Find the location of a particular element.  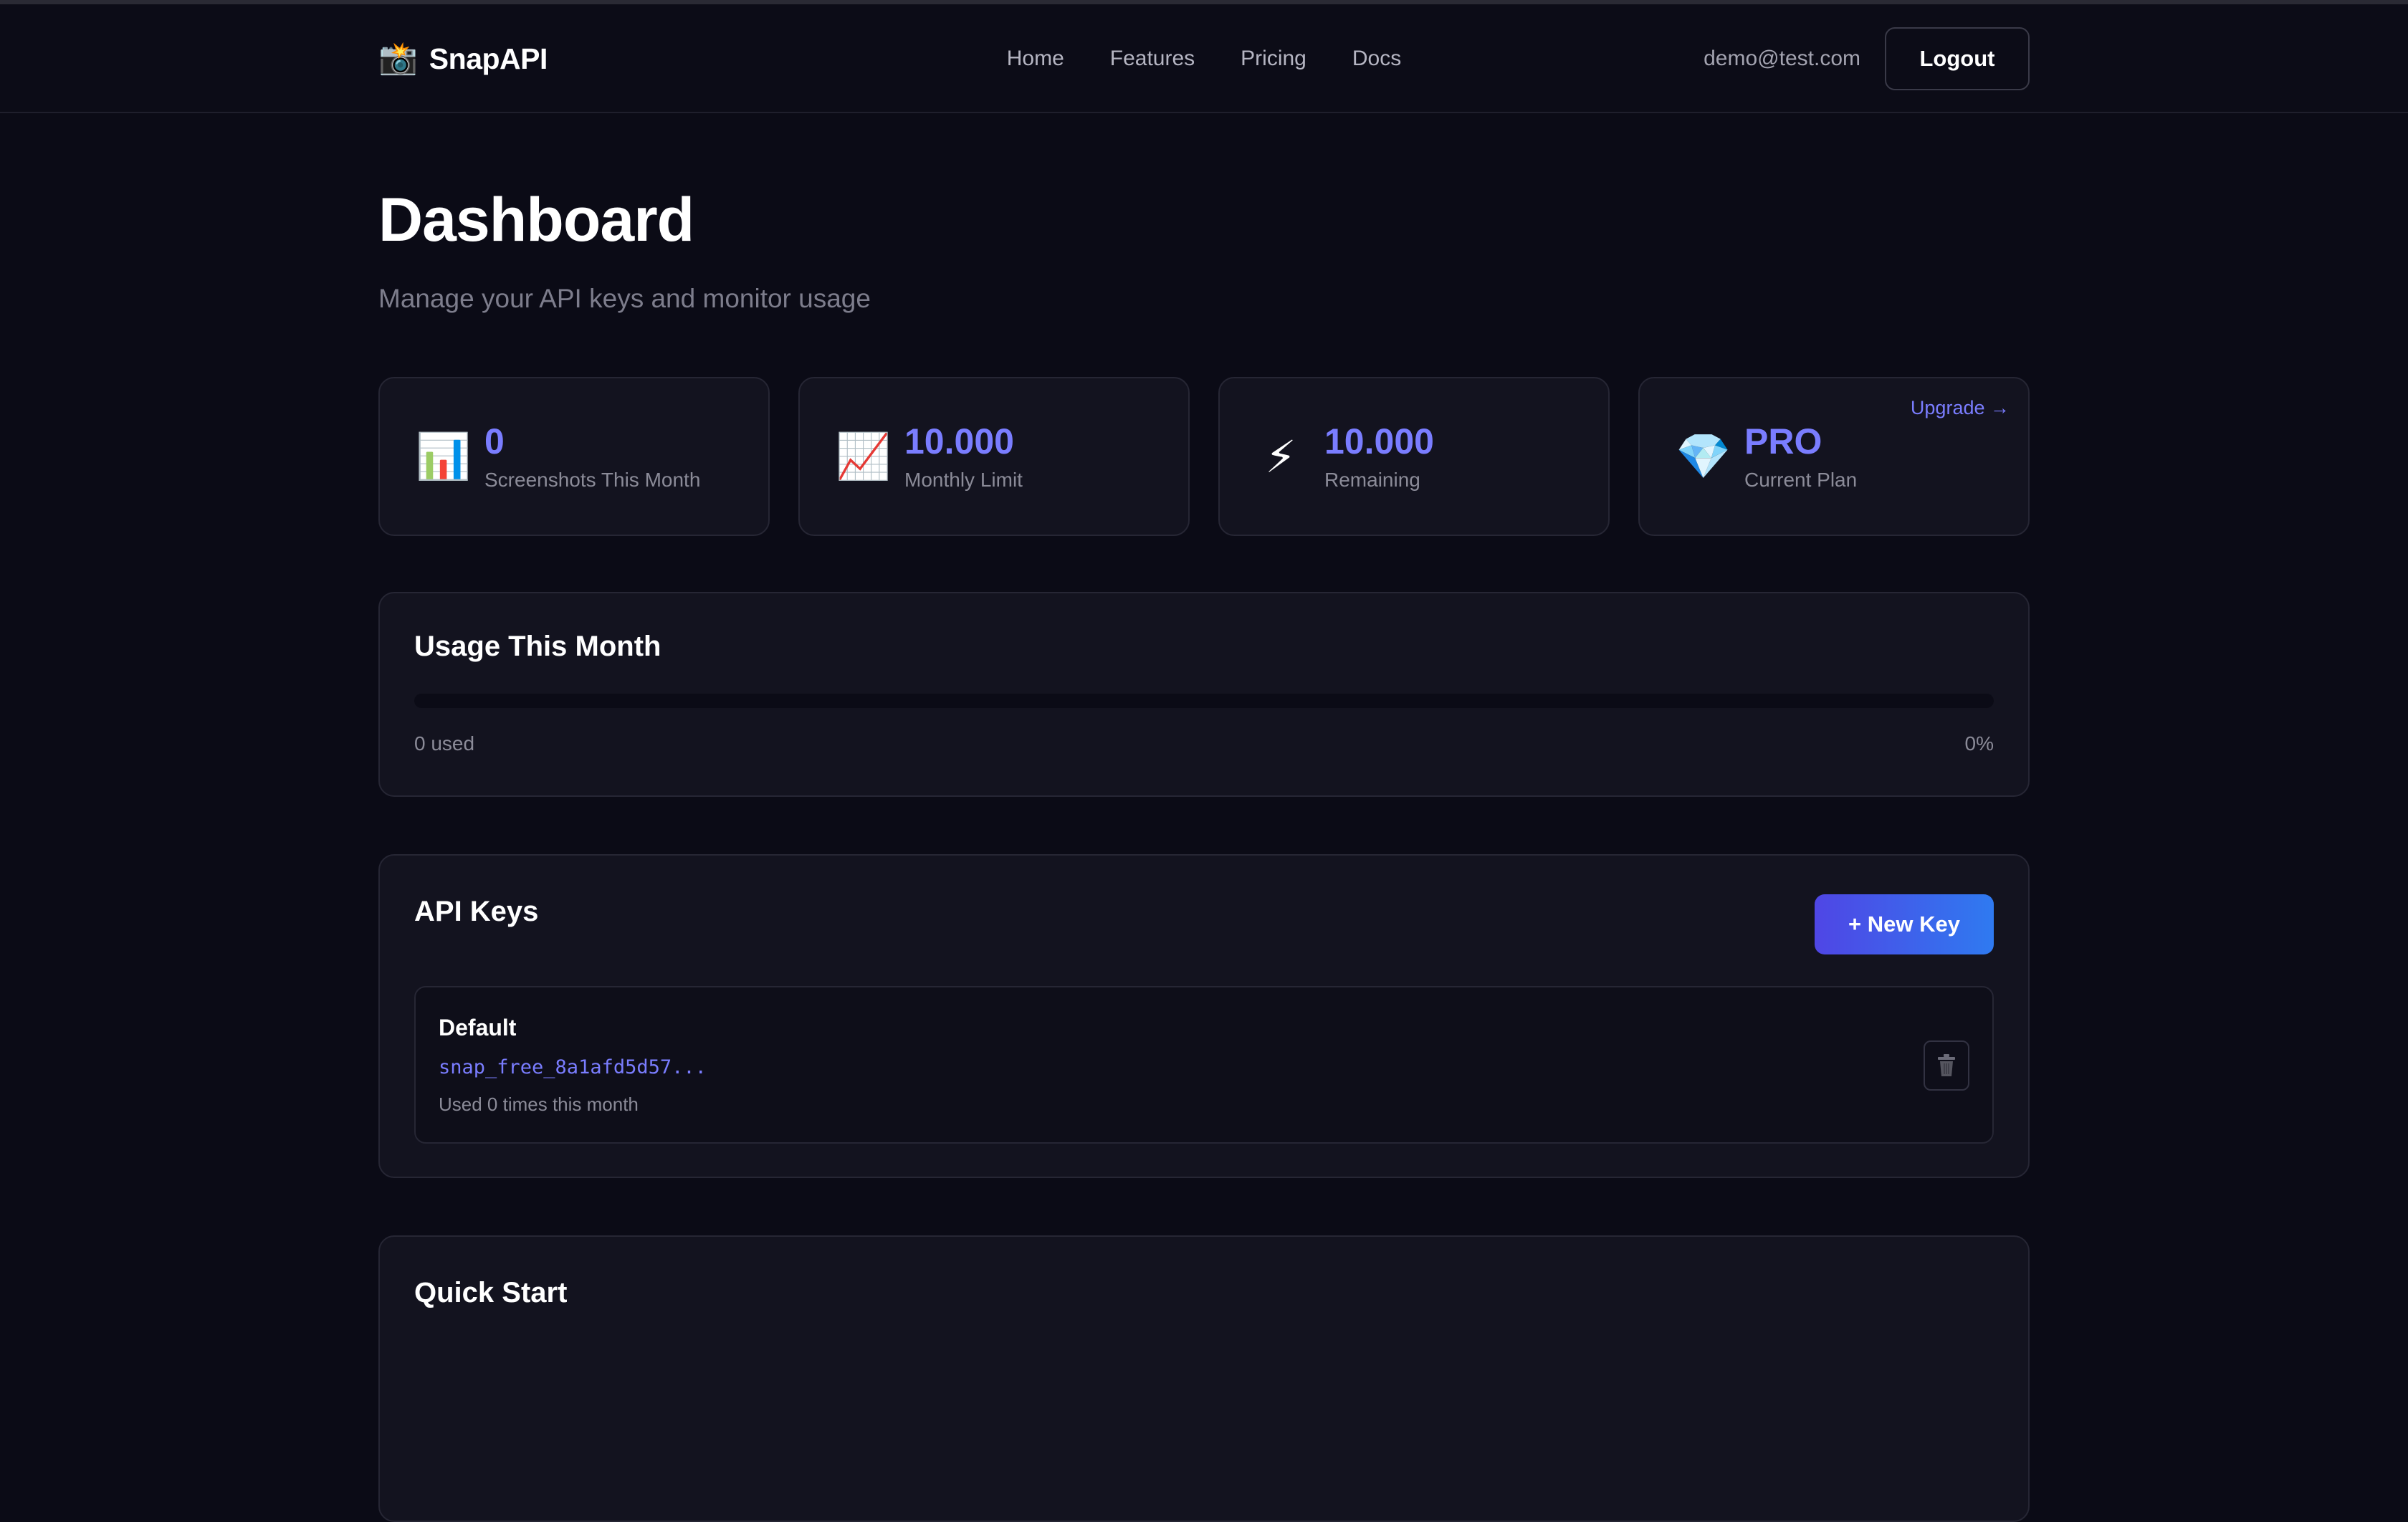

api-key-usage: Used 0 times this month is located at coordinates (539, 1104).